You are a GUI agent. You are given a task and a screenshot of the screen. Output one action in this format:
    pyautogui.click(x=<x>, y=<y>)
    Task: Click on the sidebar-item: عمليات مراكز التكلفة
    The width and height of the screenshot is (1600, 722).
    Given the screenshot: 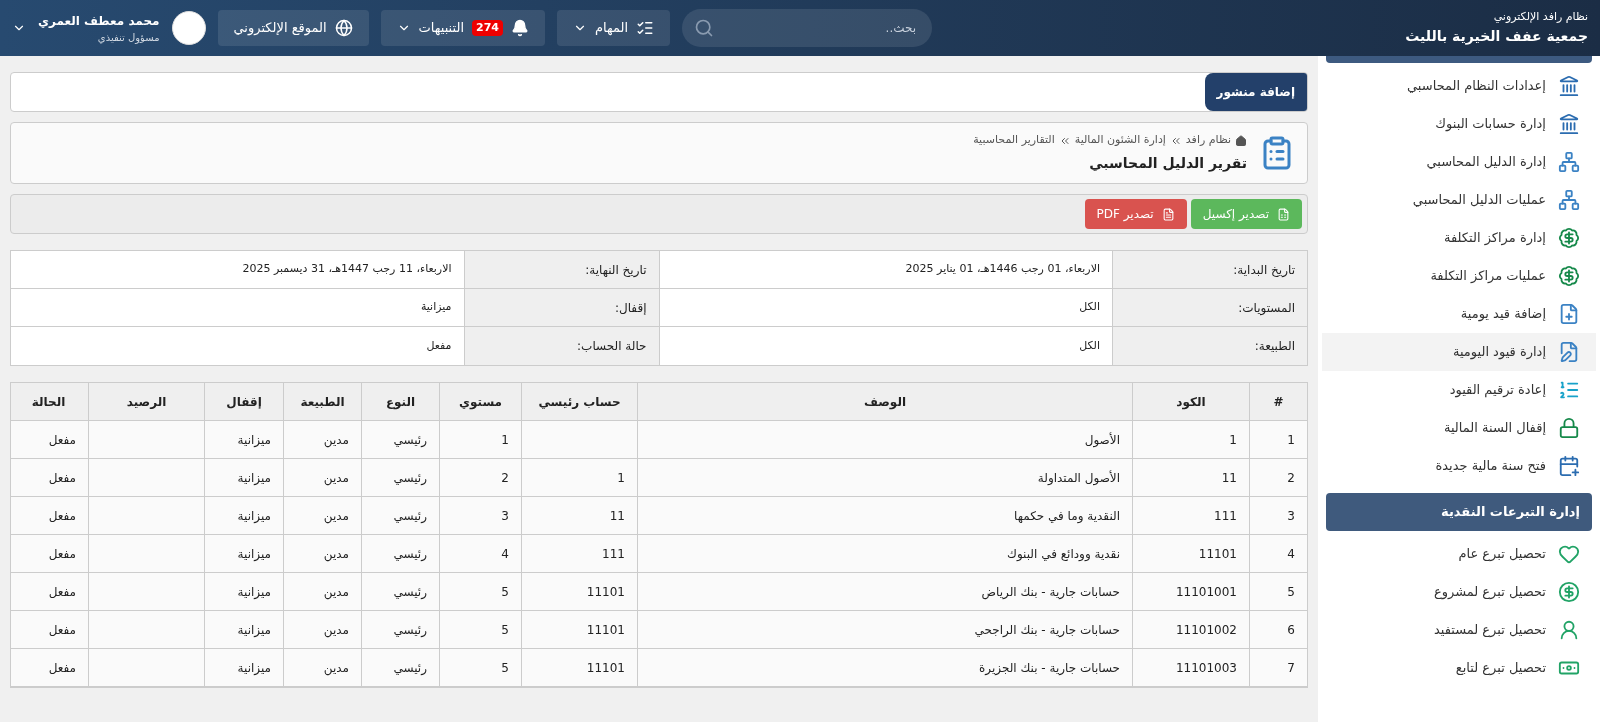 What is the action you would take?
    pyautogui.click(x=1459, y=276)
    